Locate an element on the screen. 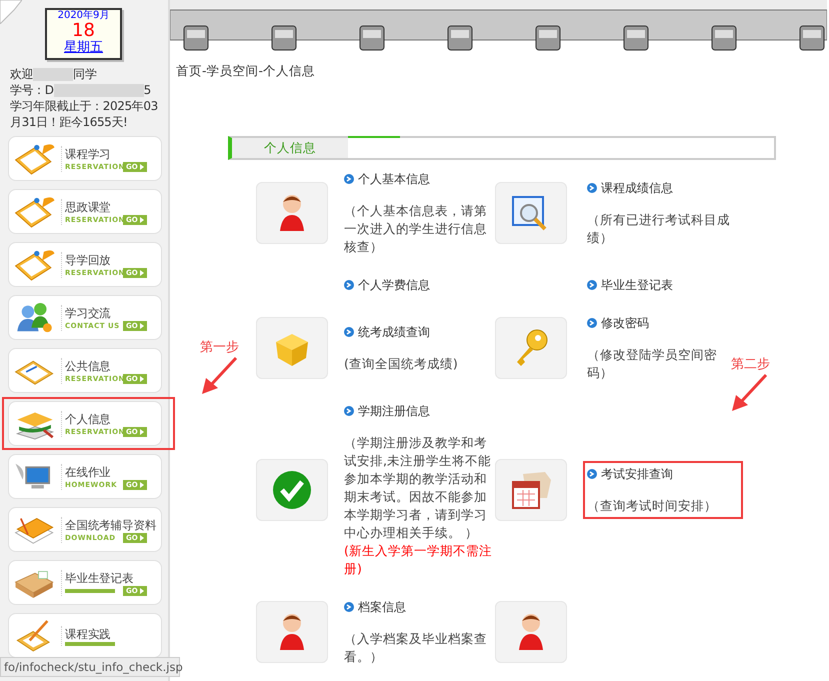 Image resolution: width=829 pixels, height=681 pixels. annotation-label: 第一步 is located at coordinates (220, 347).